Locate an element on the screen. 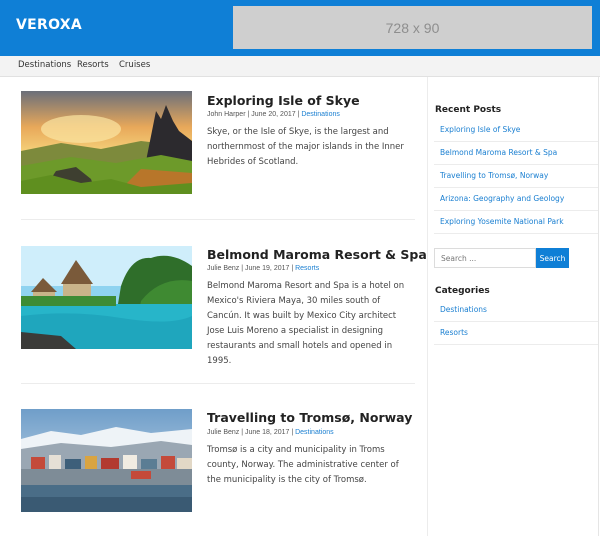 The height and width of the screenshot is (536, 600). recent-post-link: Belmond Maroma Resort & Spa is located at coordinates (498, 152).